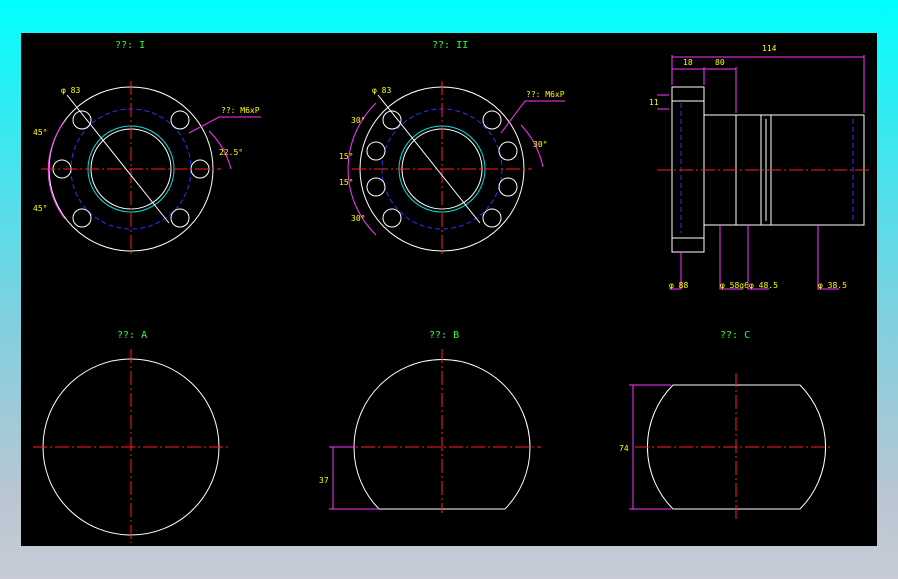 Image resolution: width=898 pixels, height=579 pixels. I want to click on flange1-pcd-leader, so click(118, 159).